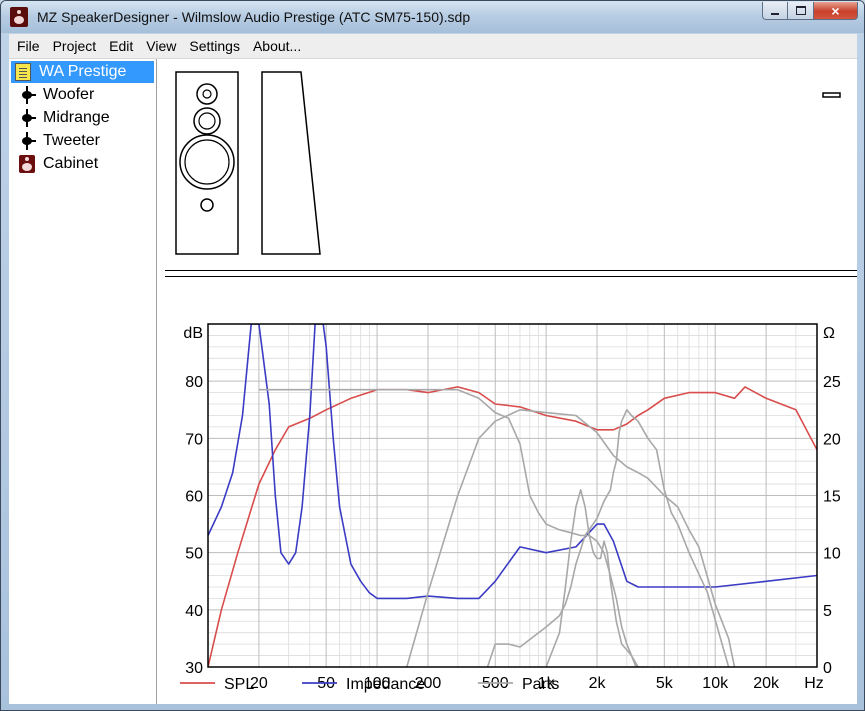 This screenshot has width=865, height=711. What do you see at coordinates (193, 333) in the screenshot?
I see `y-left-axis-label: dB` at bounding box center [193, 333].